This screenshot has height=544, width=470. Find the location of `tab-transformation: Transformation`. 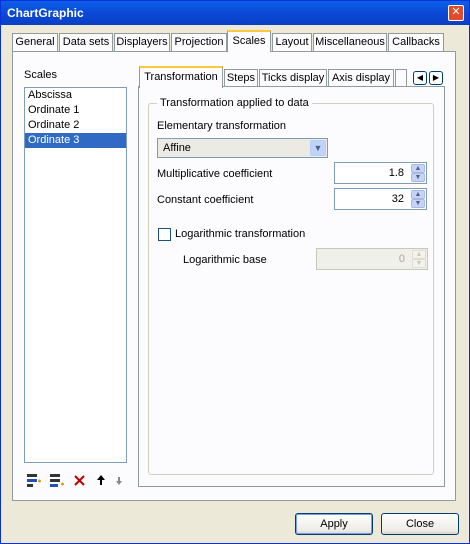

tab-transformation: Transformation is located at coordinates (181, 77).